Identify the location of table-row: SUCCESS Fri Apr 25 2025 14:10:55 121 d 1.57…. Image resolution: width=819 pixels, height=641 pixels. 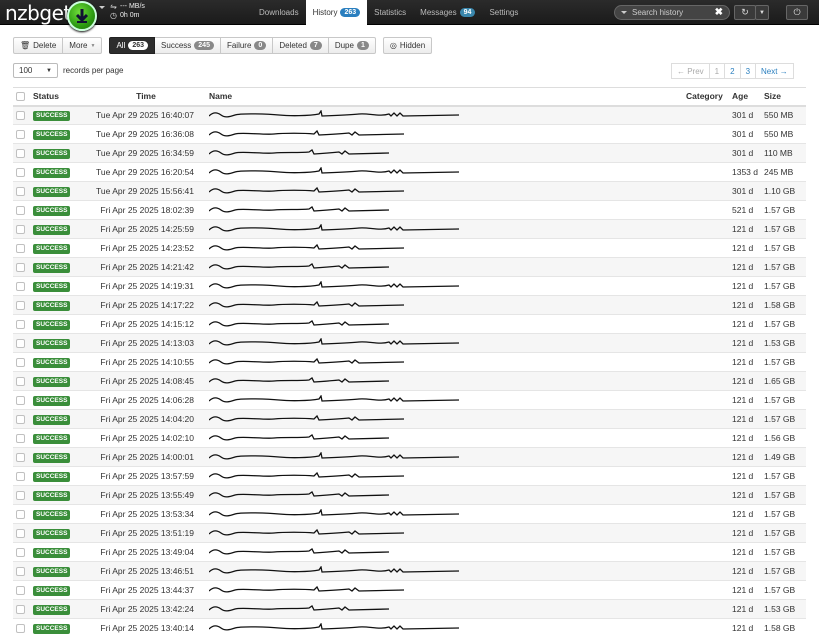
(409, 362).